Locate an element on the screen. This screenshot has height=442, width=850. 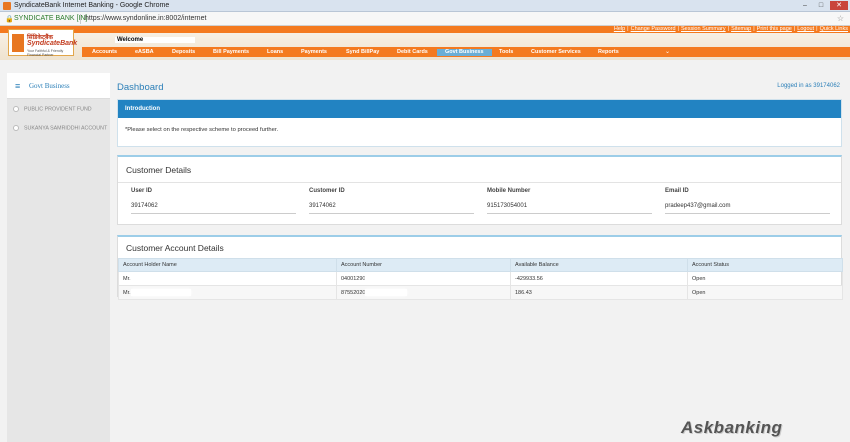
nav-govt-business: Govt Business is located at coordinates (464, 52).